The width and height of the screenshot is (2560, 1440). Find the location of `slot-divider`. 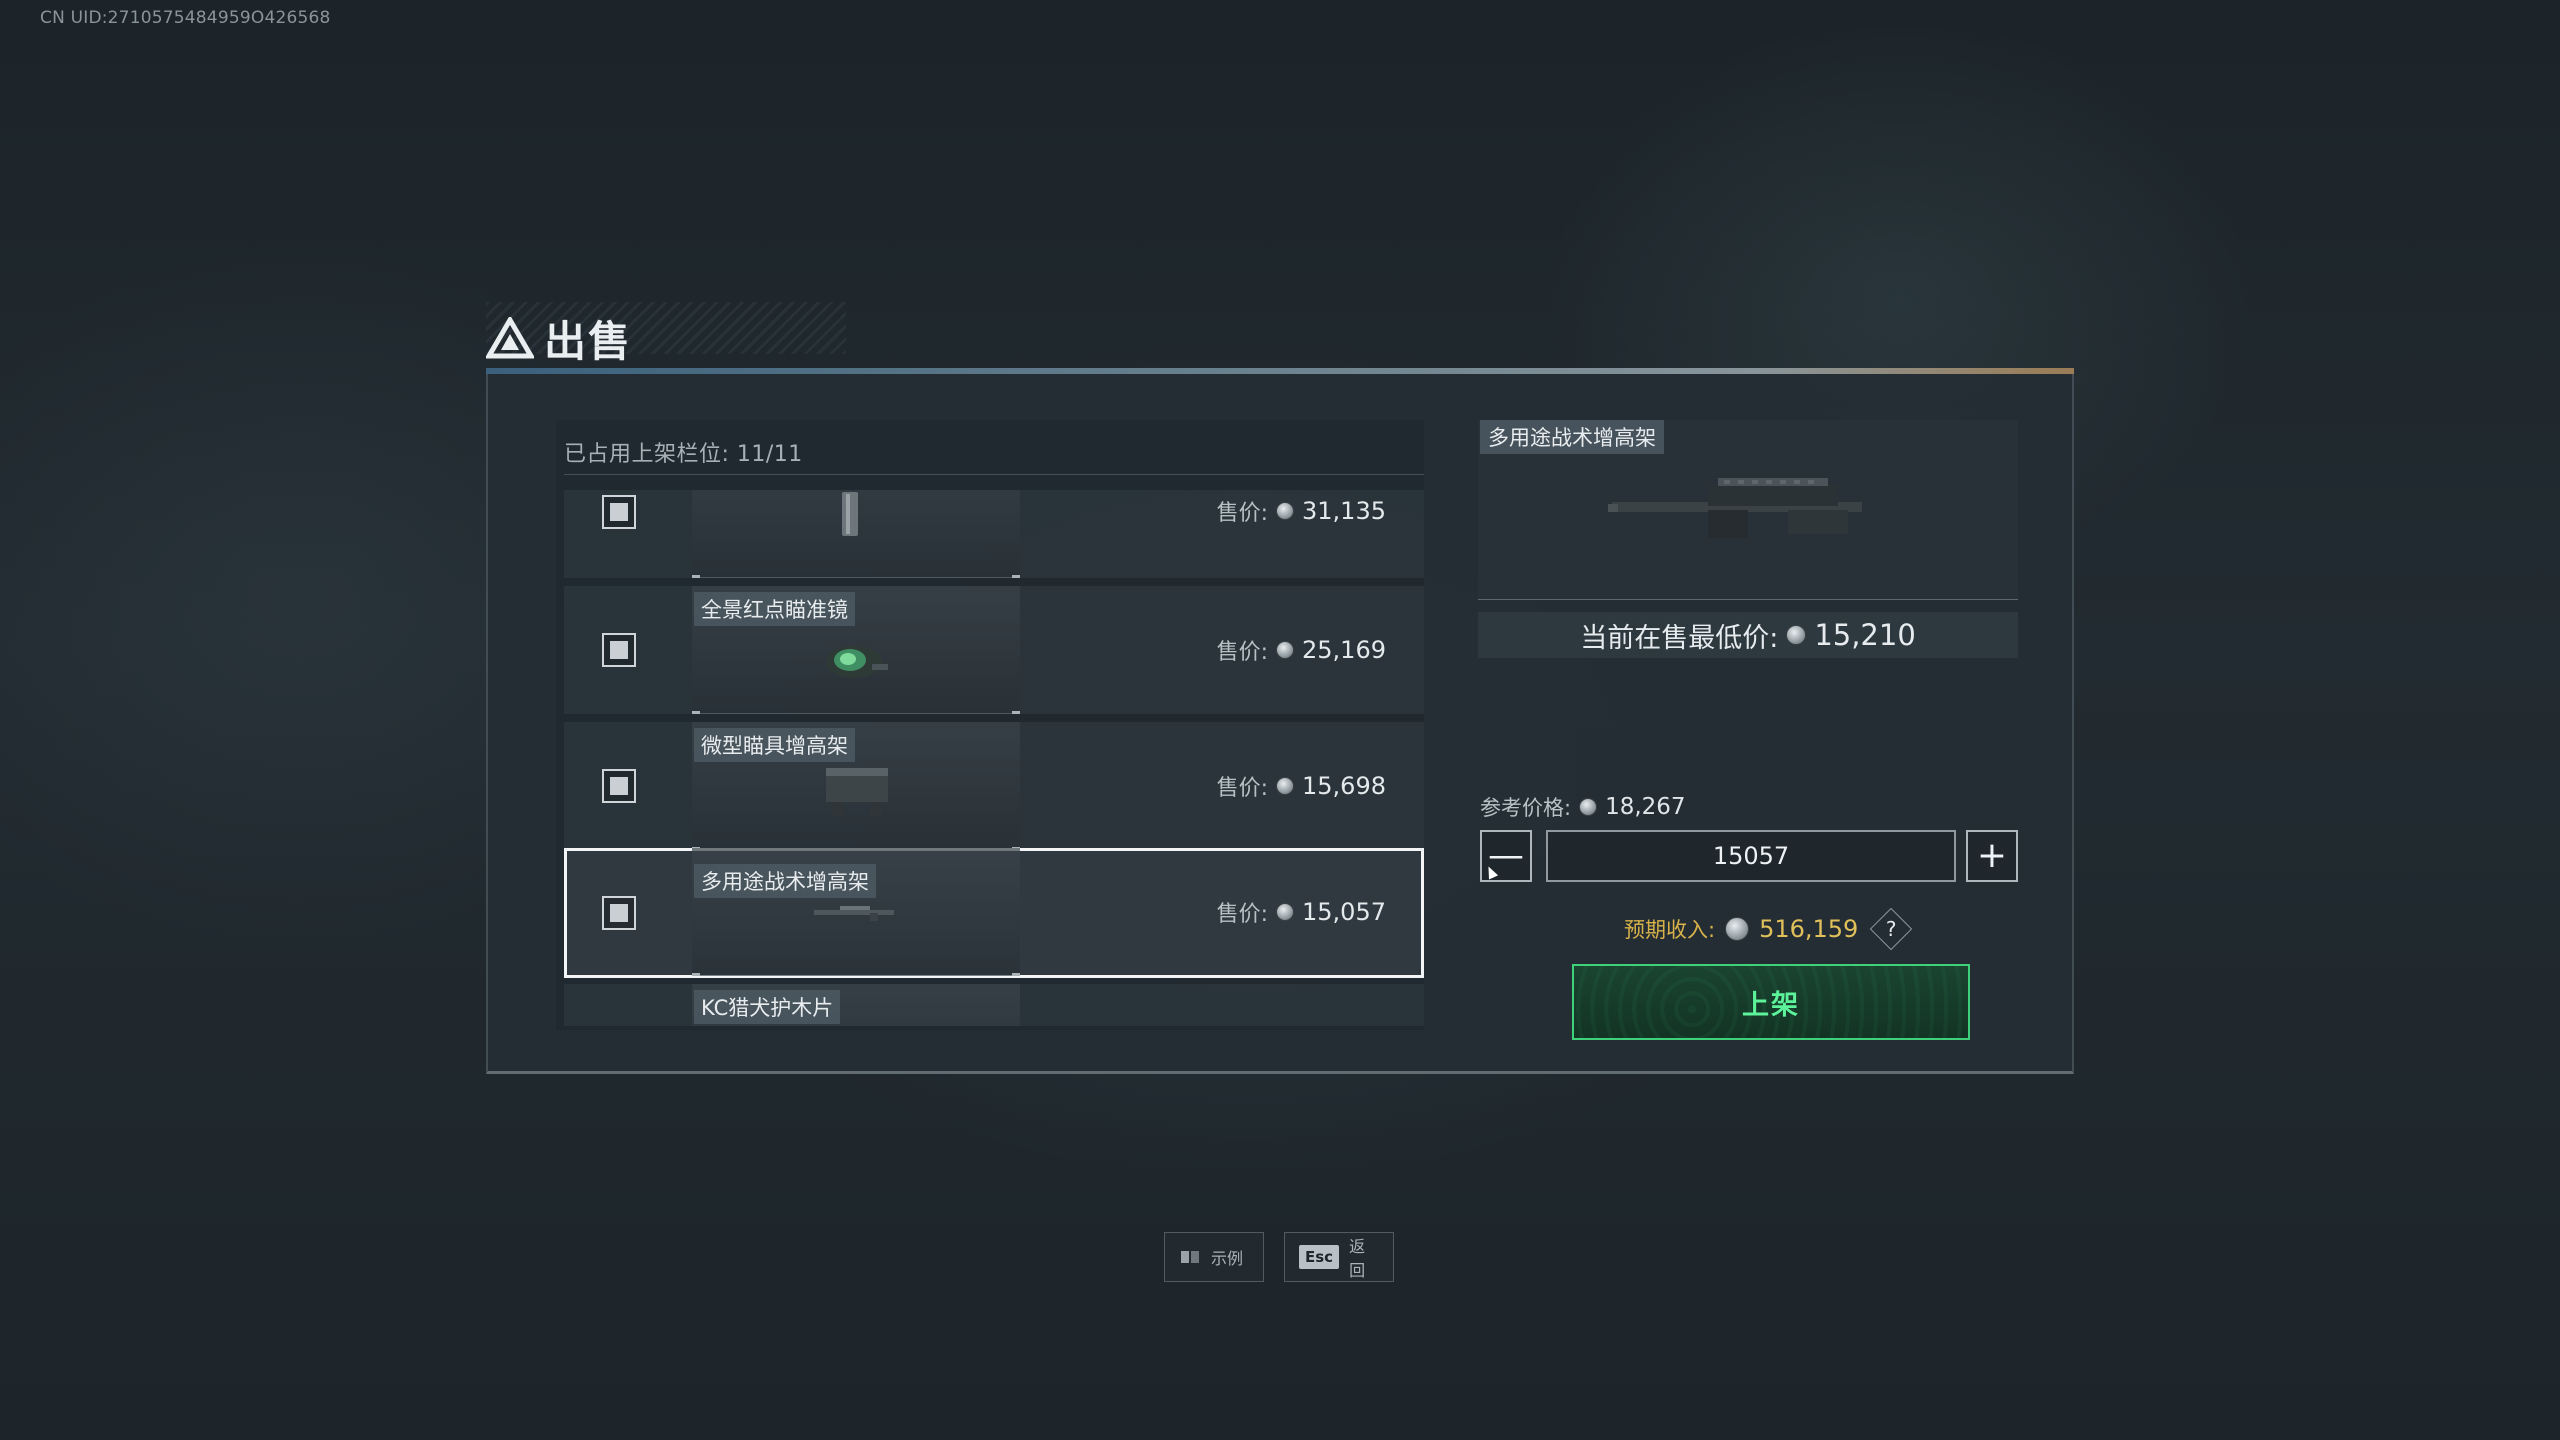

slot-divider is located at coordinates (994, 474).